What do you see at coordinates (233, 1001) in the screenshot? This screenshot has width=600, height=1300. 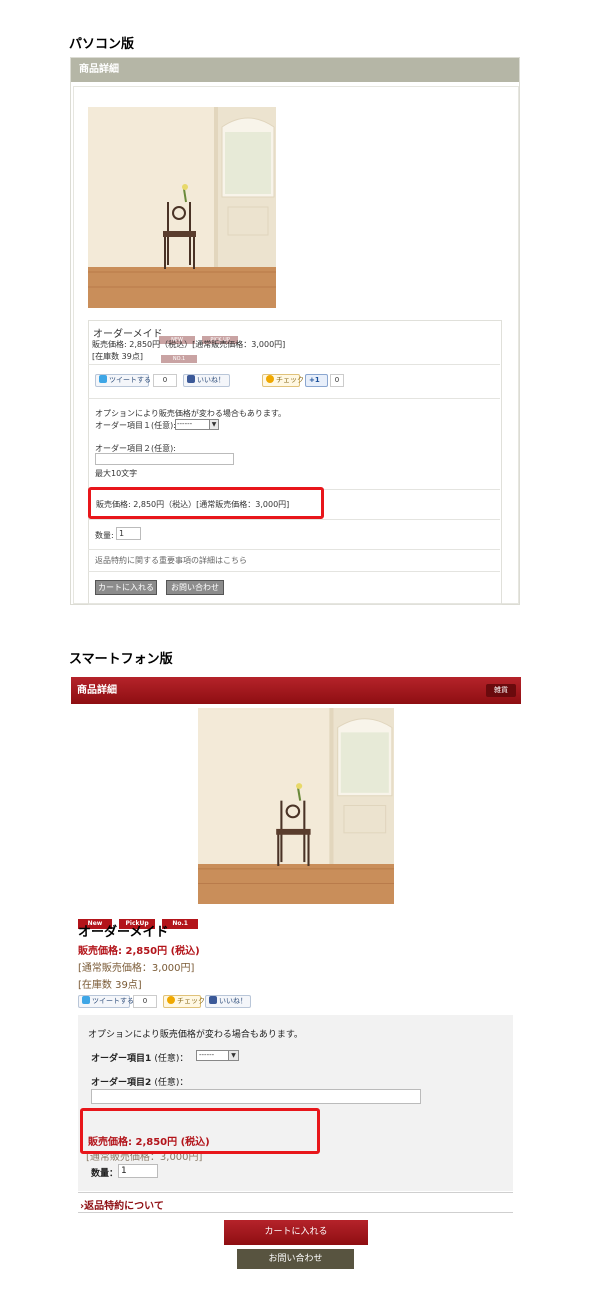 I see `sp-like-label: いいね！` at bounding box center [233, 1001].